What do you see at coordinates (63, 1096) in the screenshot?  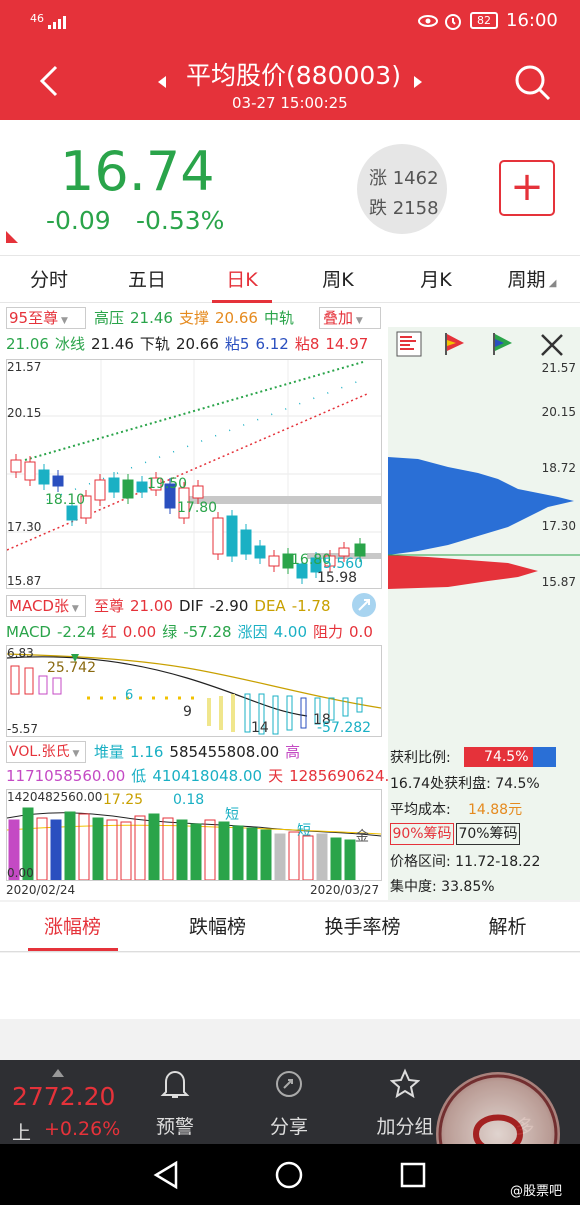 I see `index-value: 2772.20` at bounding box center [63, 1096].